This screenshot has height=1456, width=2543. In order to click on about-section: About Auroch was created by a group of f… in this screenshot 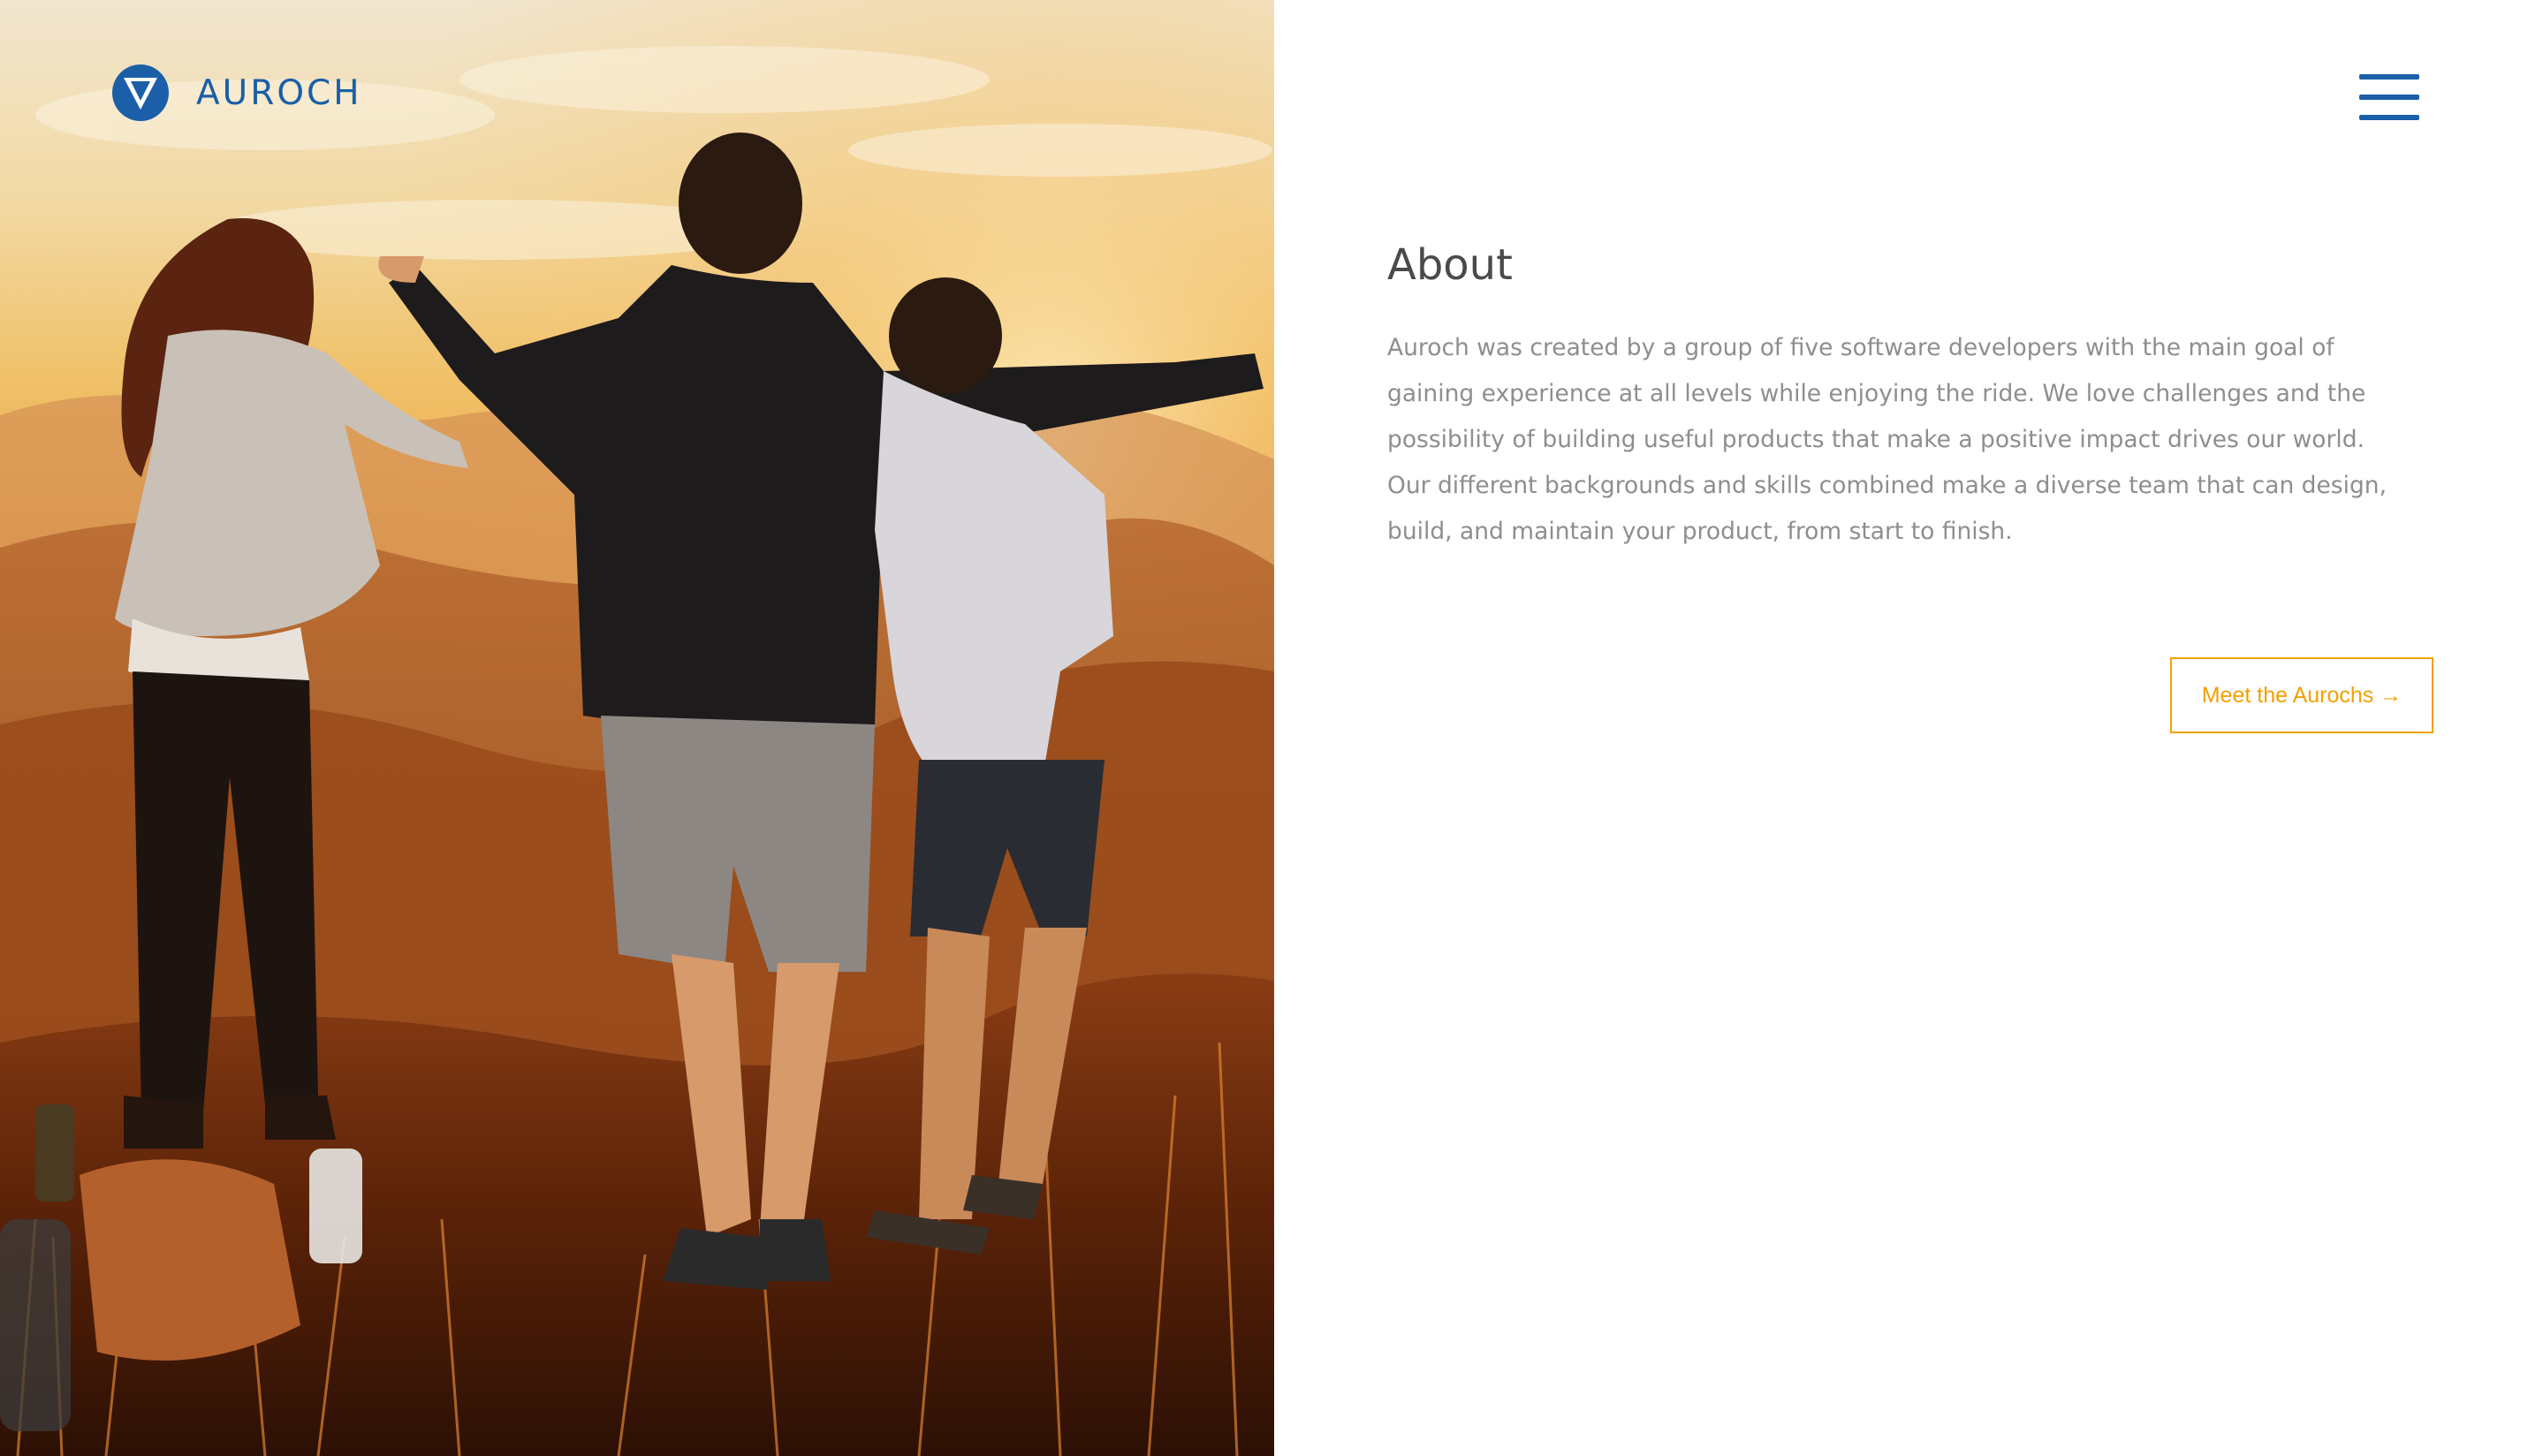, I will do `click(1899, 397)`.